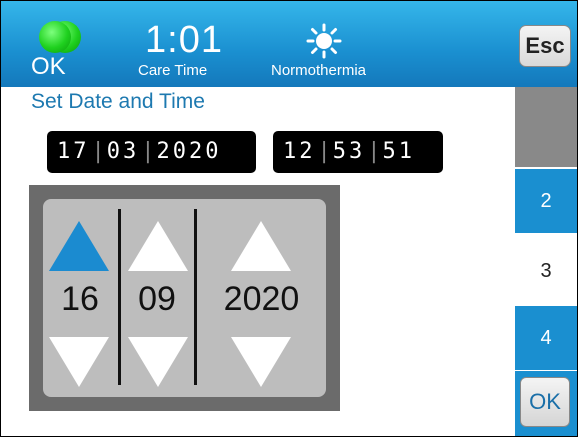 This screenshot has width=578, height=437. Describe the element at coordinates (158, 362) in the screenshot. I see `month-down-arrow-icon` at that location.